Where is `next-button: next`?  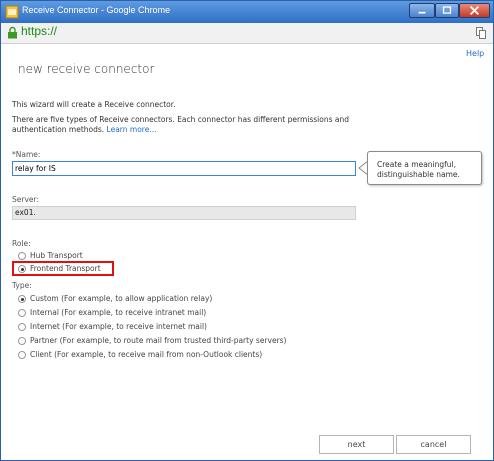 next-button: next is located at coordinates (356, 444).